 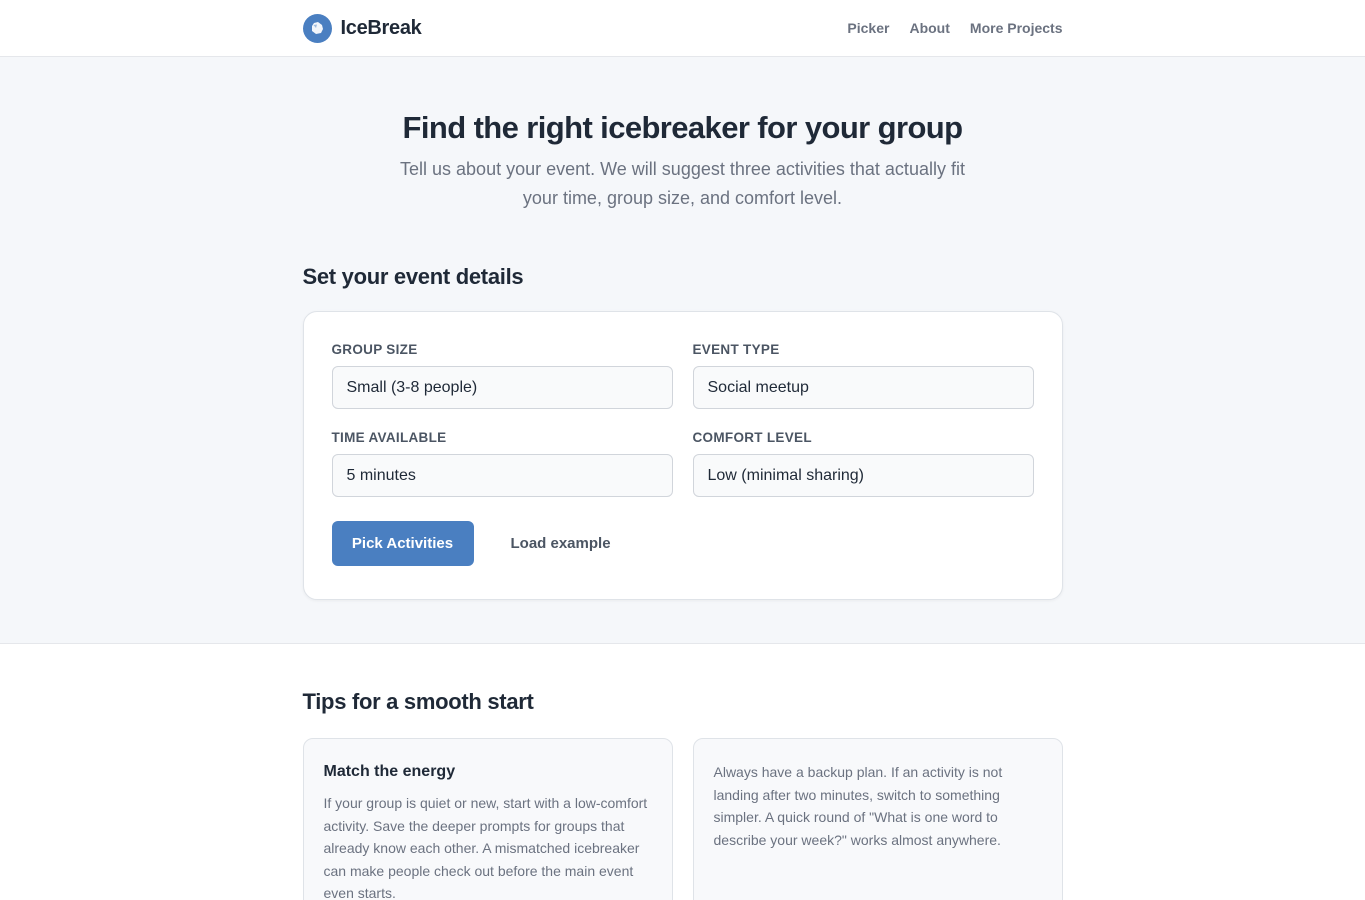 I want to click on main-nav: Picker About More Projects, so click(x=954, y=28).